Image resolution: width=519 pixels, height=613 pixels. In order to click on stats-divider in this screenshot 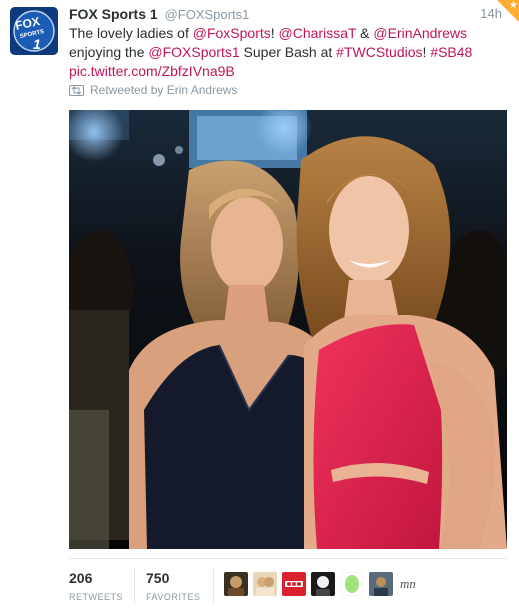, I will do `click(288, 558)`.